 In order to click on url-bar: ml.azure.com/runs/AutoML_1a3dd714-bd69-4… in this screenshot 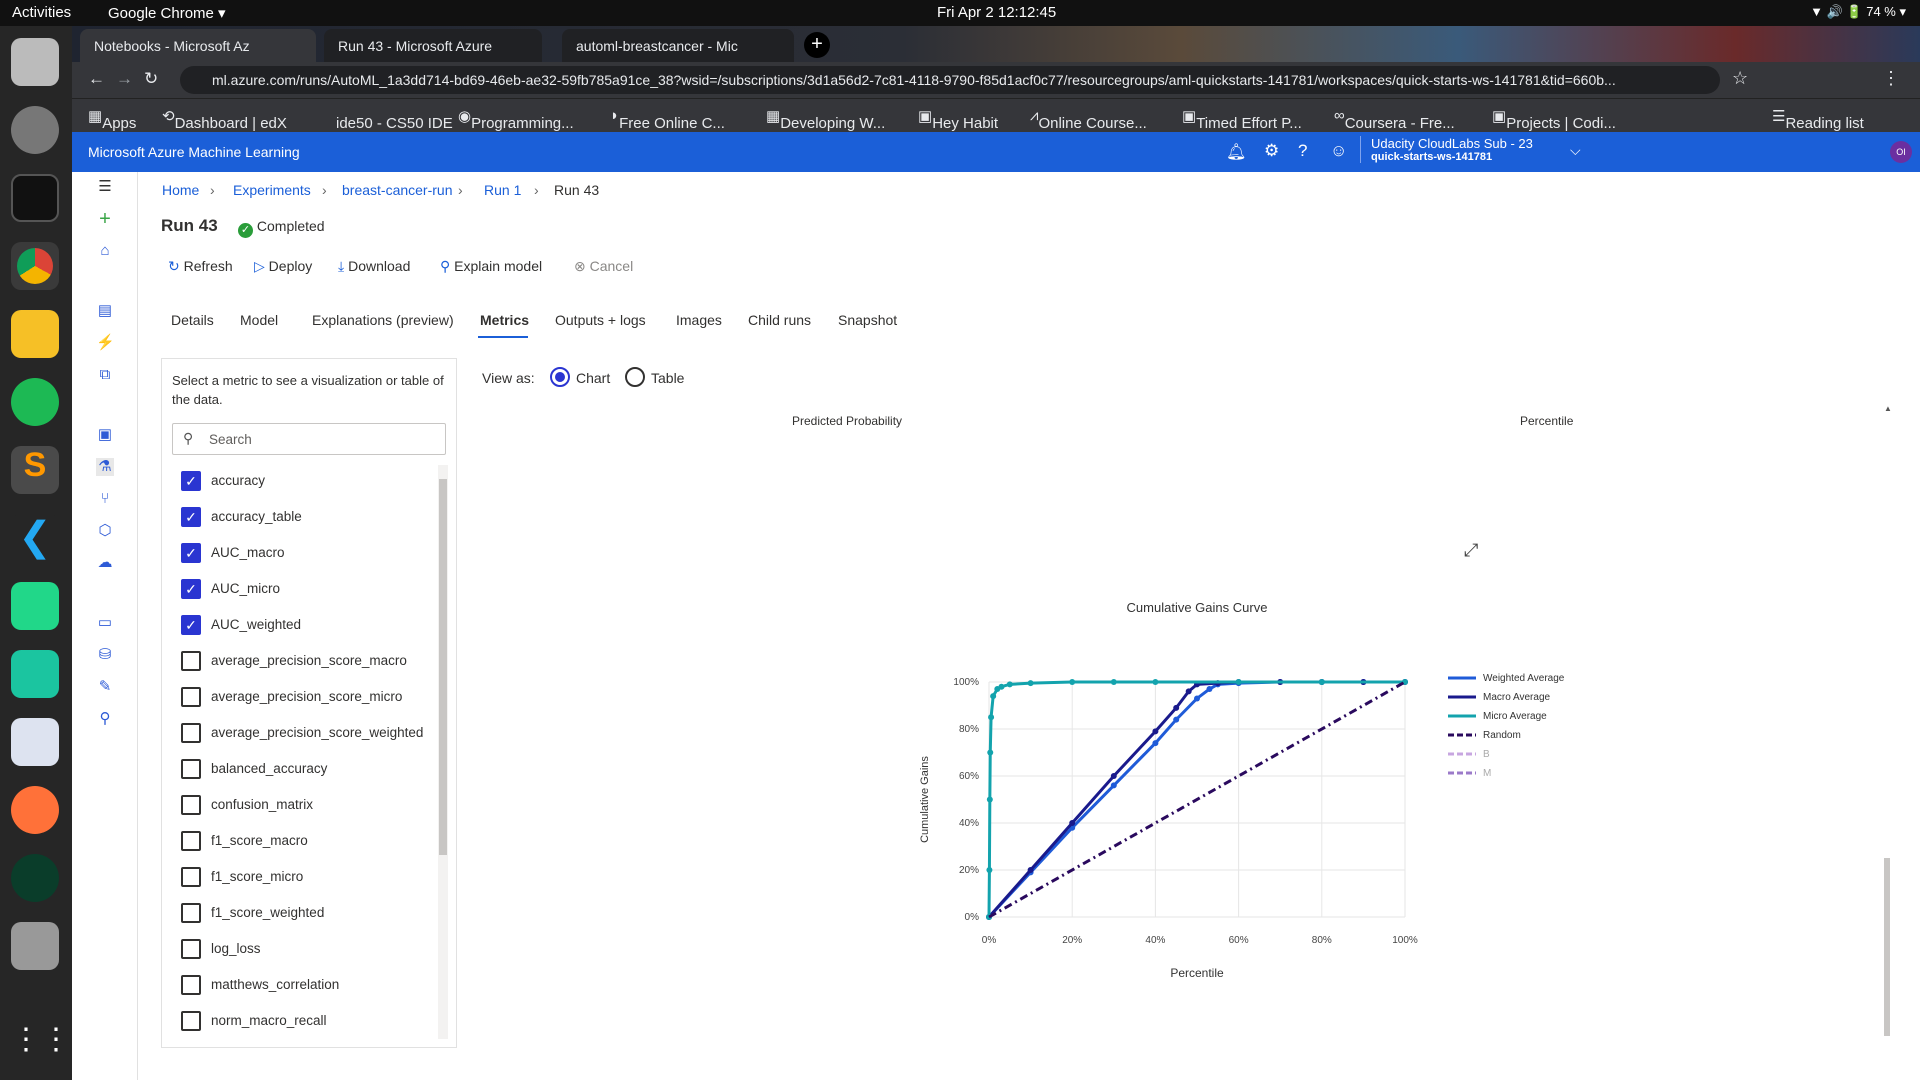, I will do `click(950, 80)`.